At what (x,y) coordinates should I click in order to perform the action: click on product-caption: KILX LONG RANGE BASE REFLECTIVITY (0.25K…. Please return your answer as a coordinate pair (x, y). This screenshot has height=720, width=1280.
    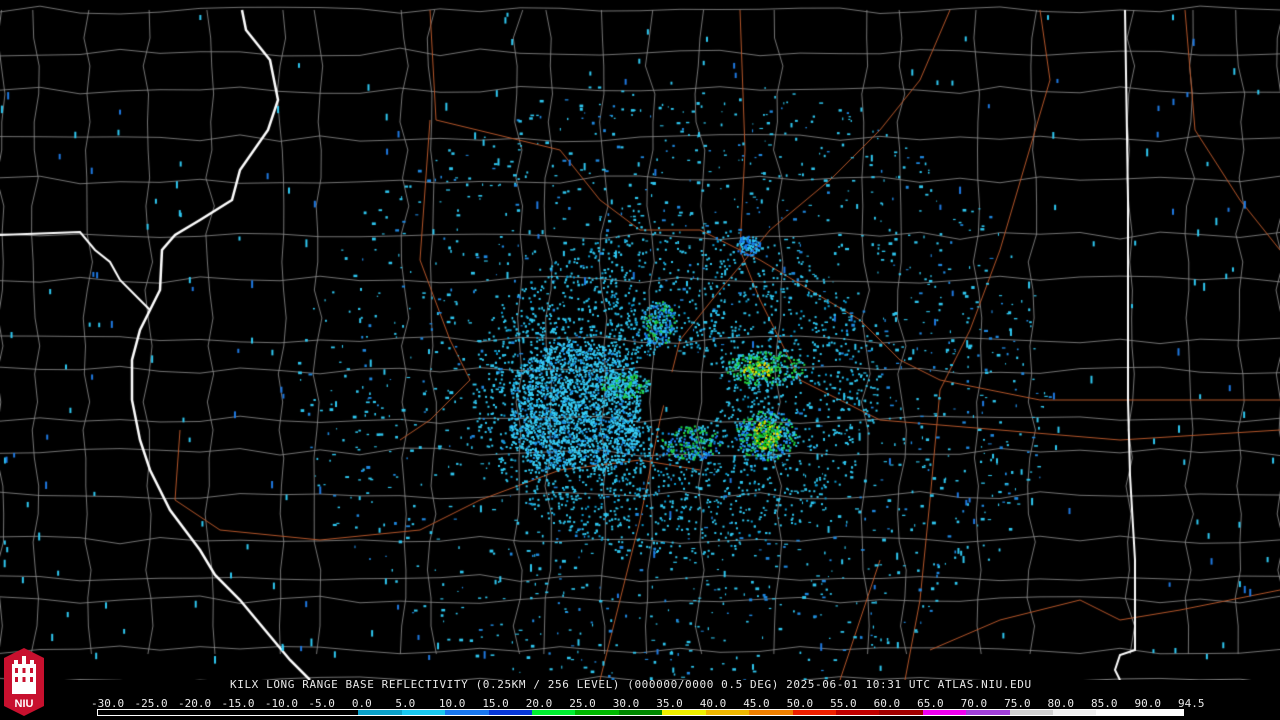
    Looking at the image, I should click on (631, 684).